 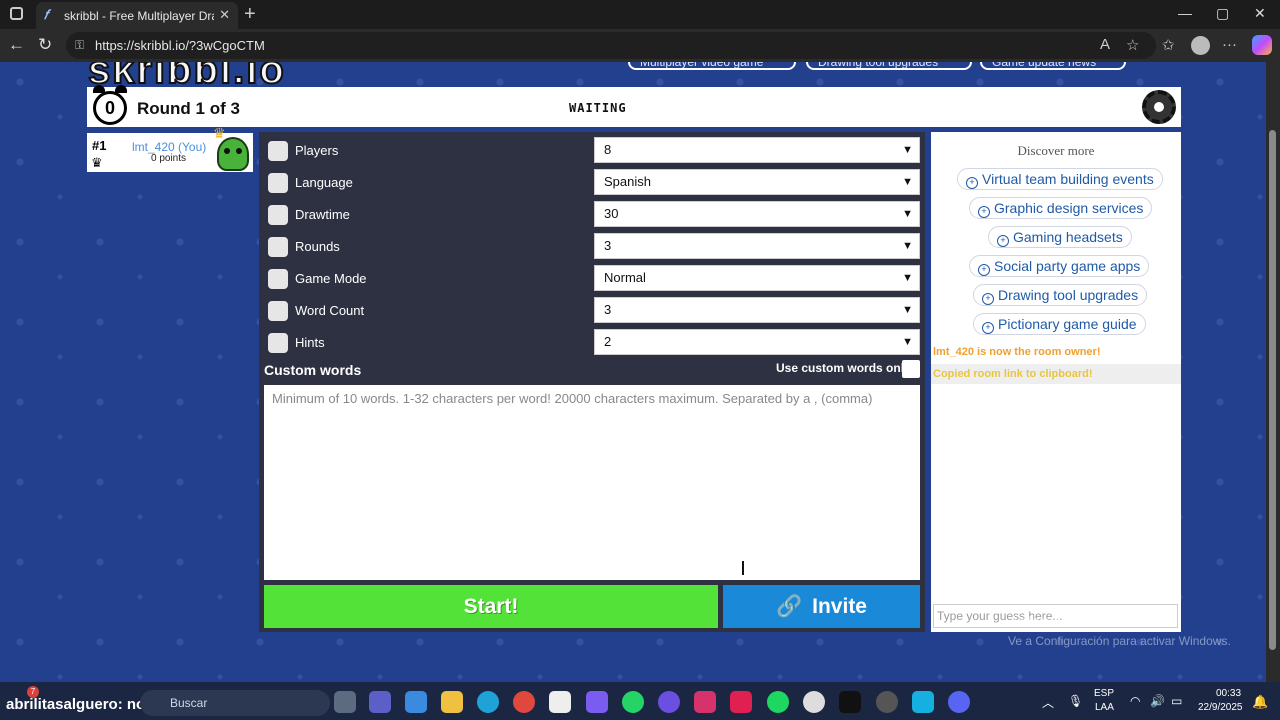 I want to click on tiktok-studio-icon, so click(x=741, y=702).